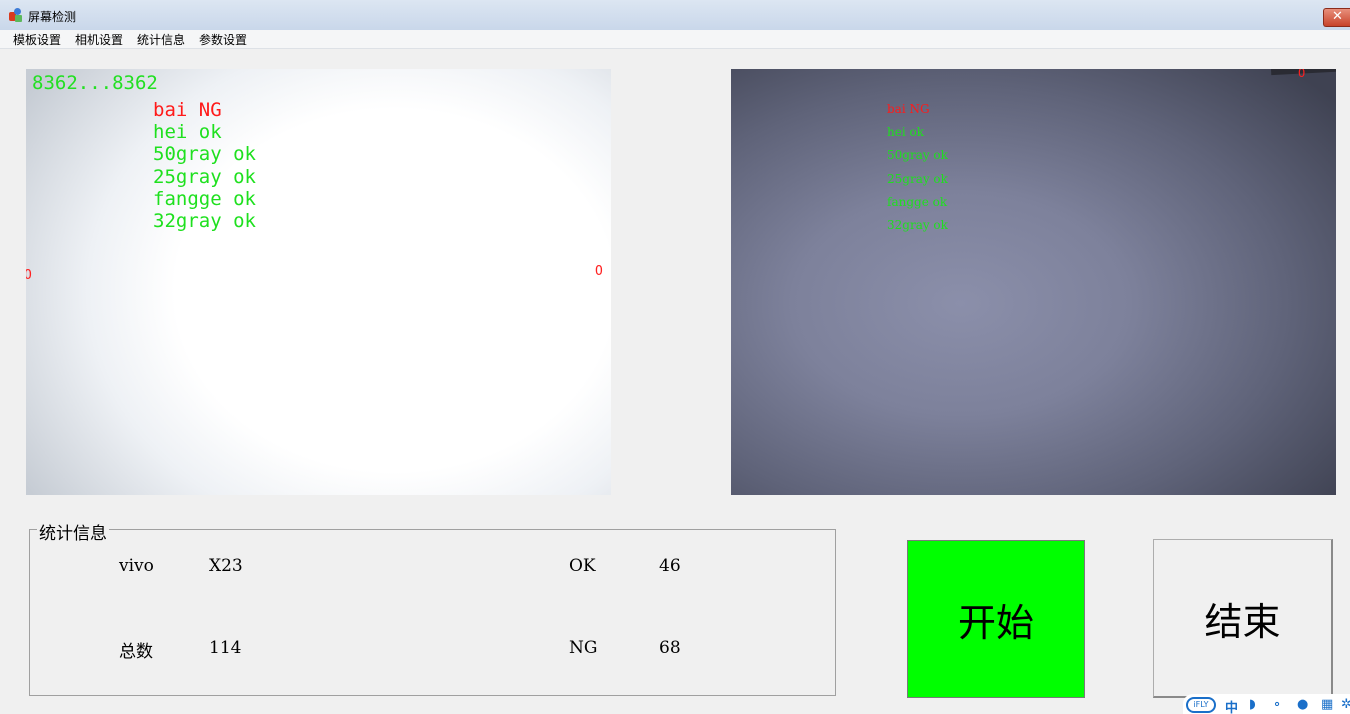 The width and height of the screenshot is (1350, 714). What do you see at coordinates (225, 648) in the screenshot?
I see `total-count: 114` at bounding box center [225, 648].